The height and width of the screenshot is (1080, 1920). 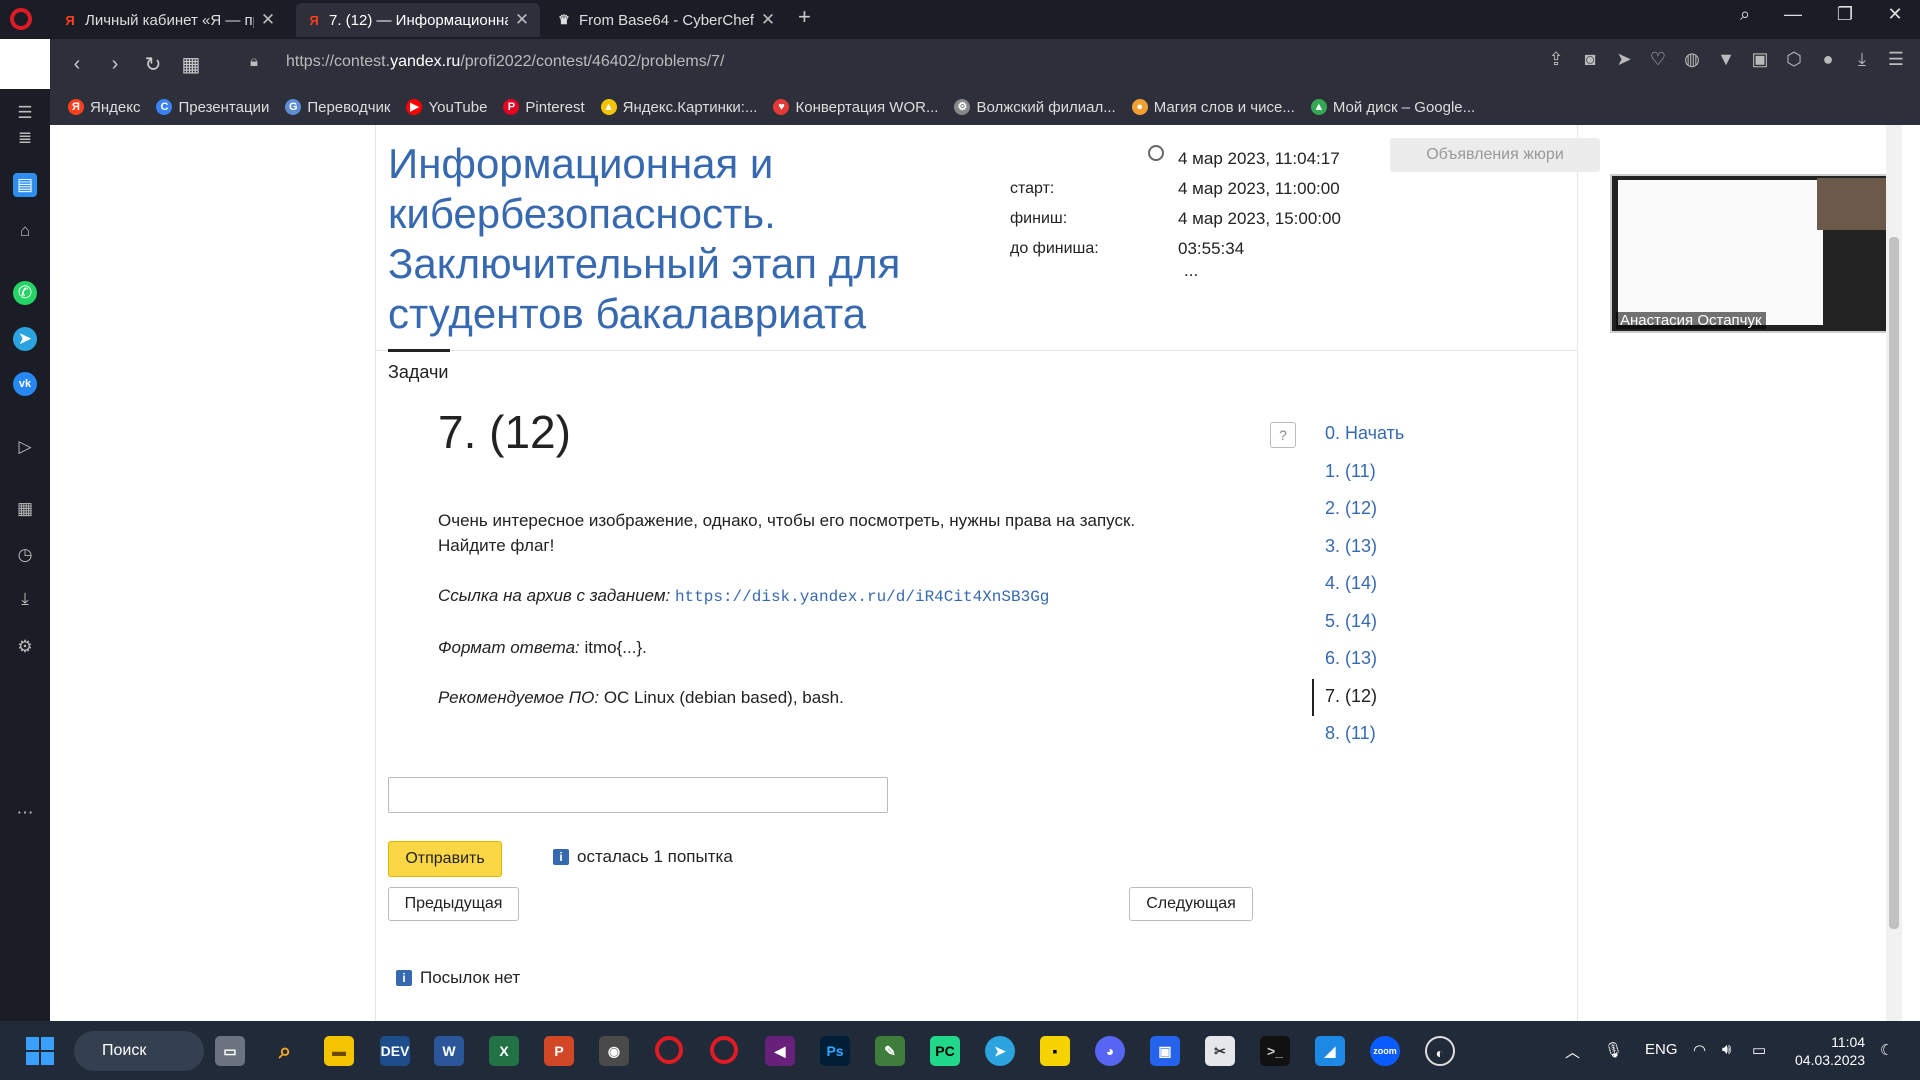 What do you see at coordinates (337, 107) in the screenshot?
I see `bookmark-translator: G Переводчик` at bounding box center [337, 107].